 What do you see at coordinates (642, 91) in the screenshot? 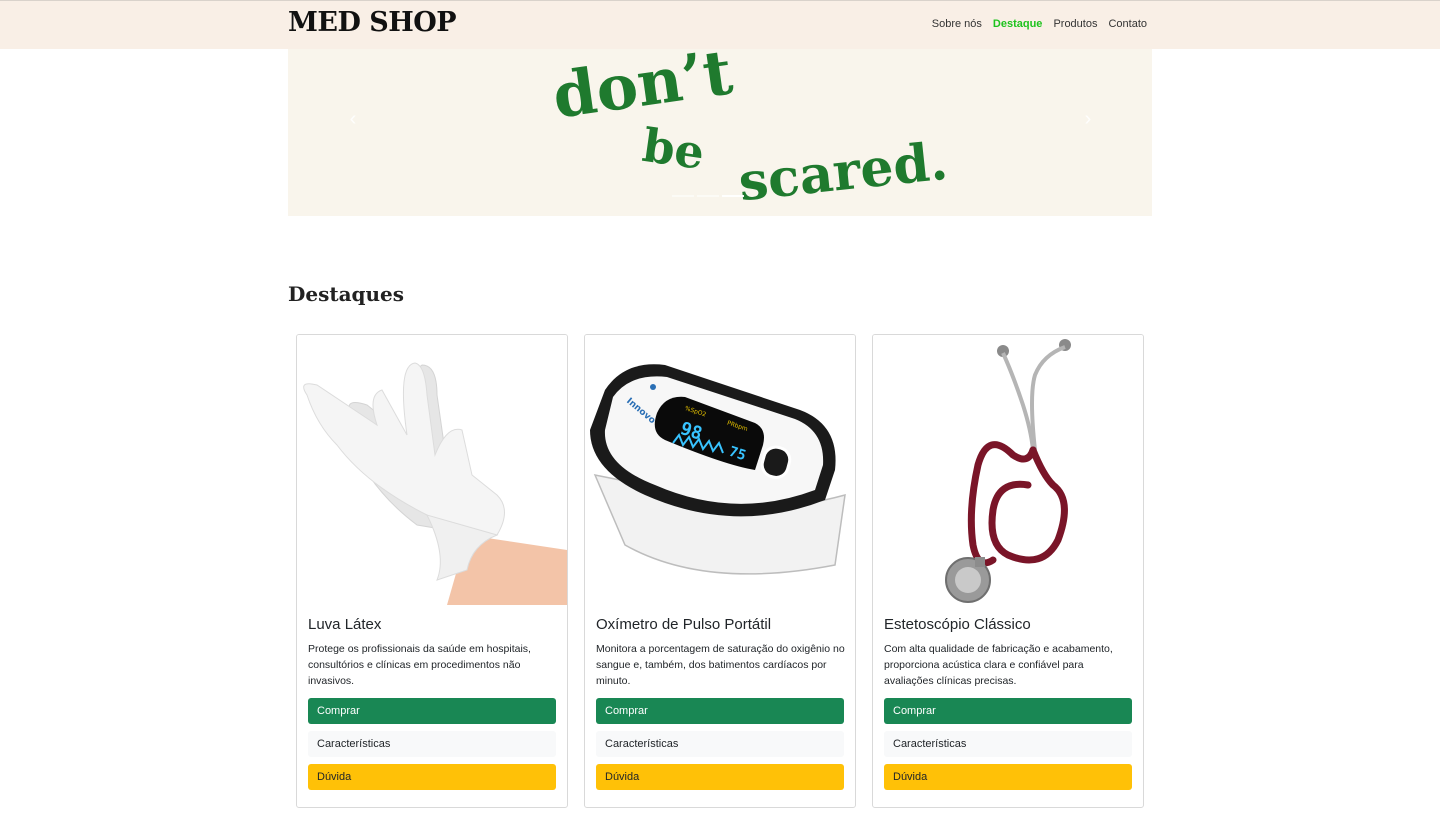
I see `banner-text-dont: don’t` at bounding box center [642, 91].